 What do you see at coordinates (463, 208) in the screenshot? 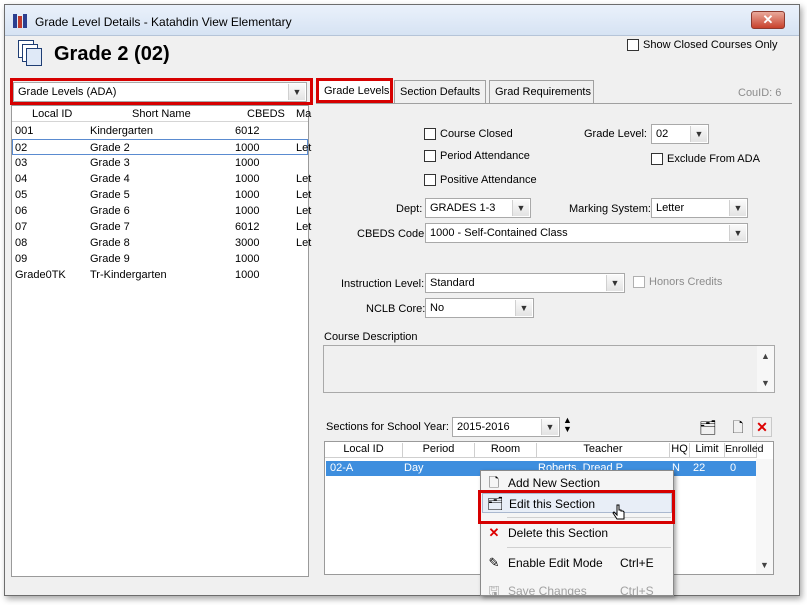
I see `dept-value: GRADES 1-3` at bounding box center [463, 208].